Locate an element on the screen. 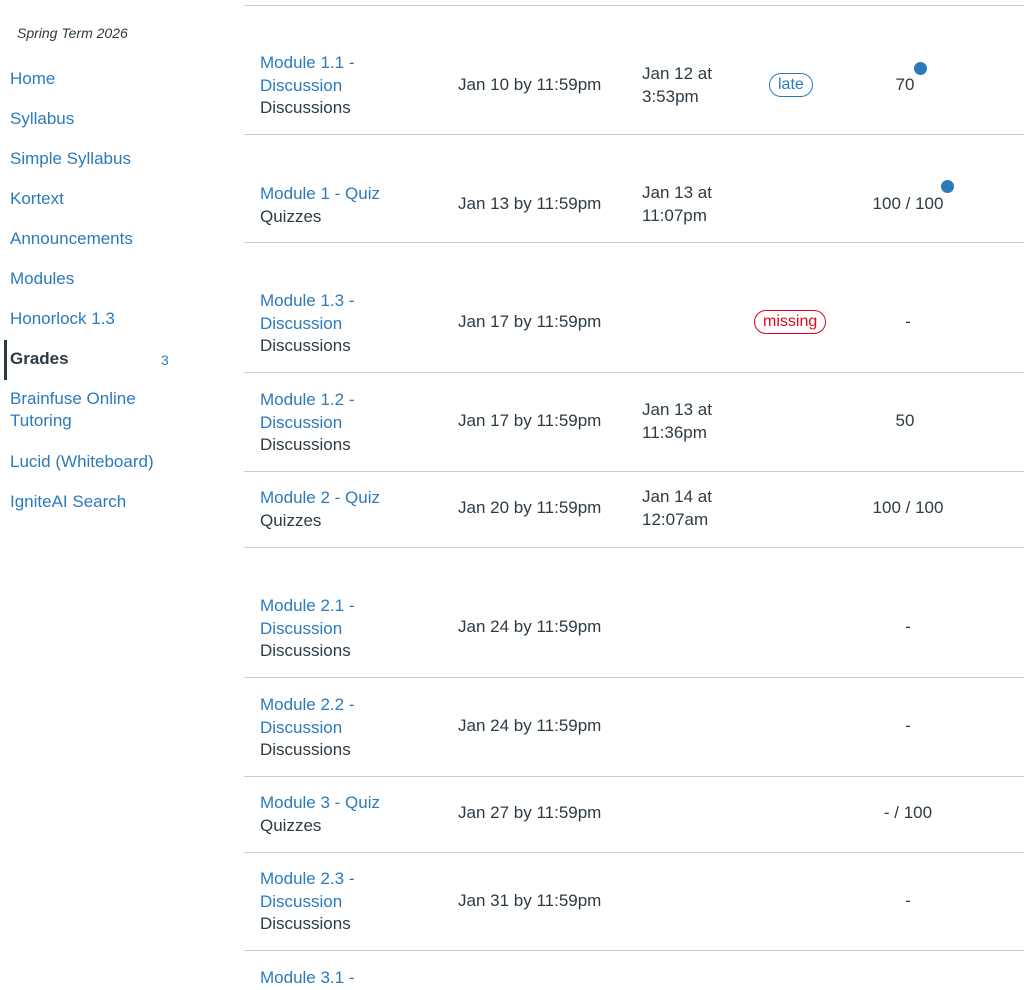  assignment-name-cell: Module 1 - Quiz Quizzes is located at coordinates (320, 205).